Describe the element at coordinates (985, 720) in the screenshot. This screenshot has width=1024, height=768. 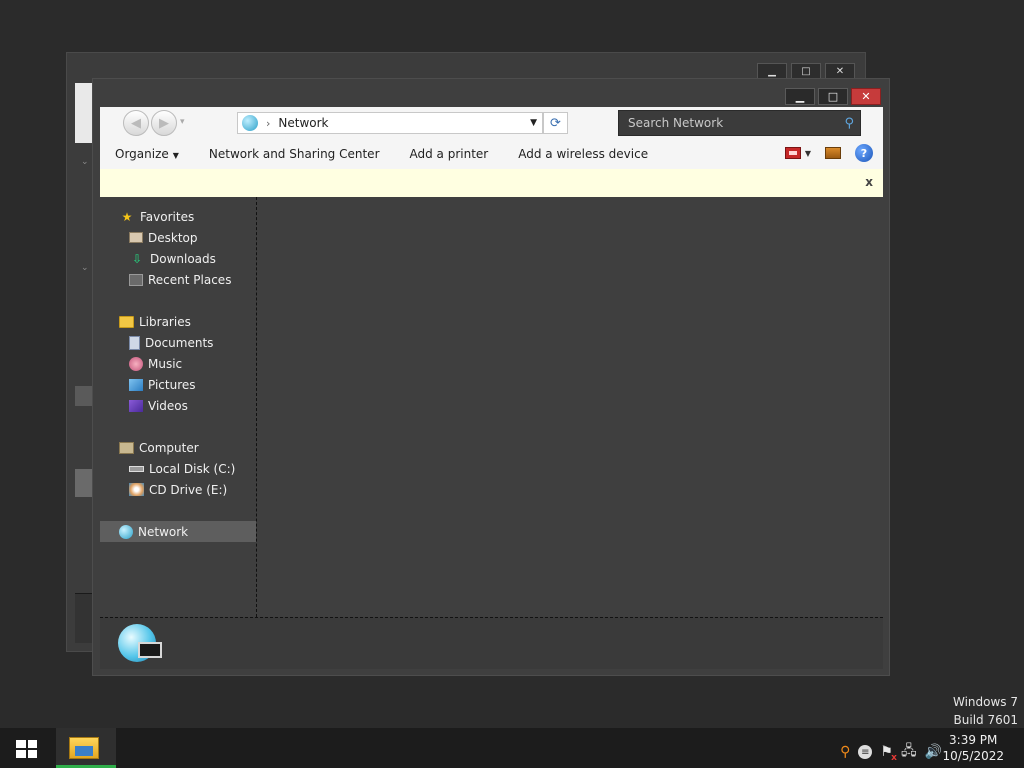
I see `os-build: Build 7601` at that location.